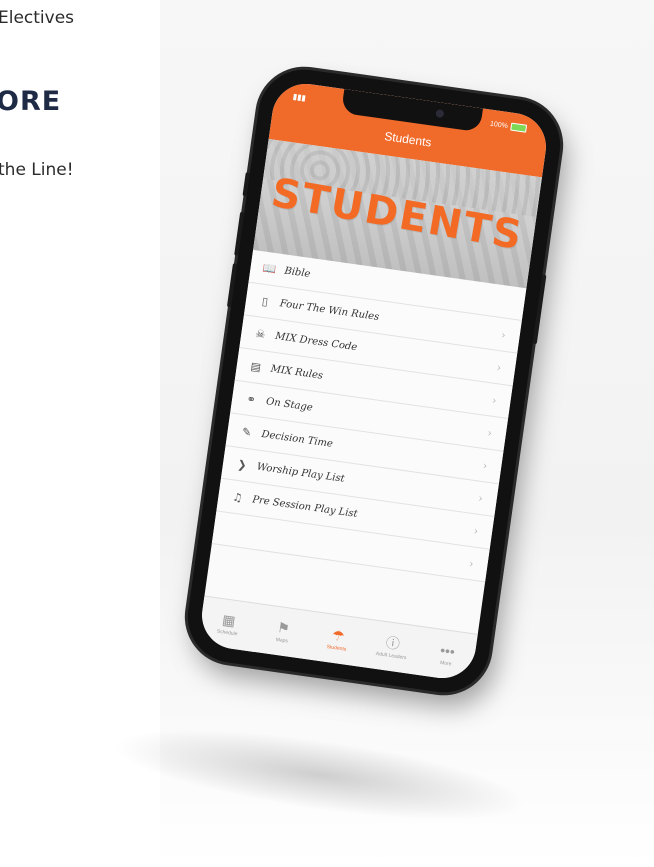 The width and height of the screenshot is (654, 867). I want to click on tab-schedule: ▦ Schedule, so click(228, 623).